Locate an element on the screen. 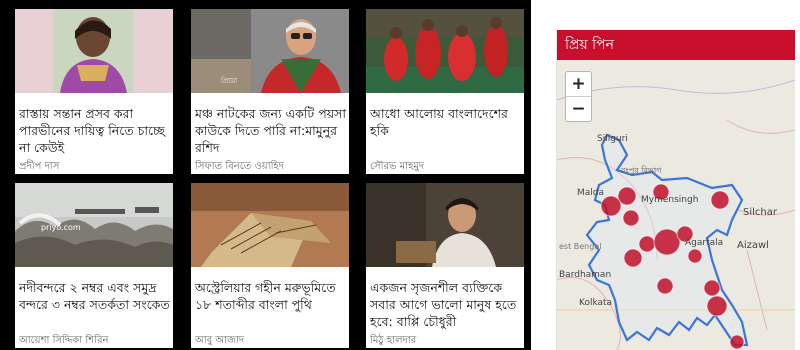  map-label-kolkata: Kolkata is located at coordinates (596, 303).